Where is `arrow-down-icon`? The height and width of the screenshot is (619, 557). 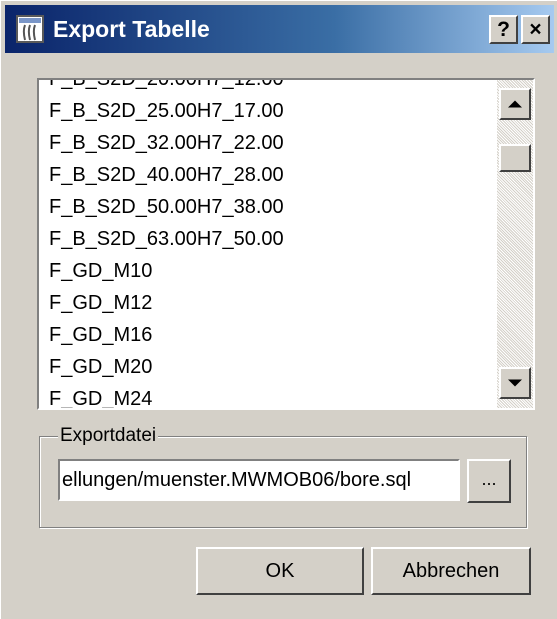
arrow-down-icon is located at coordinates (515, 383).